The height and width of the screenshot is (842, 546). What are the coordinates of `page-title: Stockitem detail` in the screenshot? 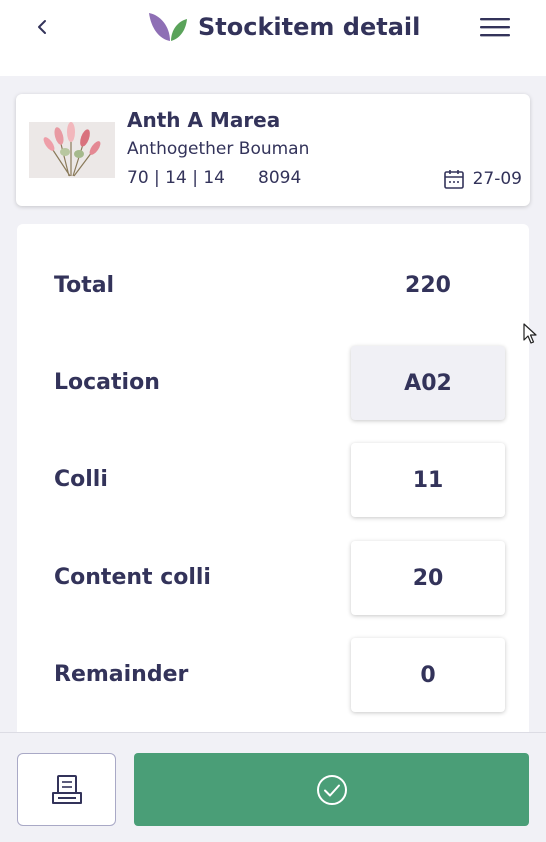 It's located at (309, 27).